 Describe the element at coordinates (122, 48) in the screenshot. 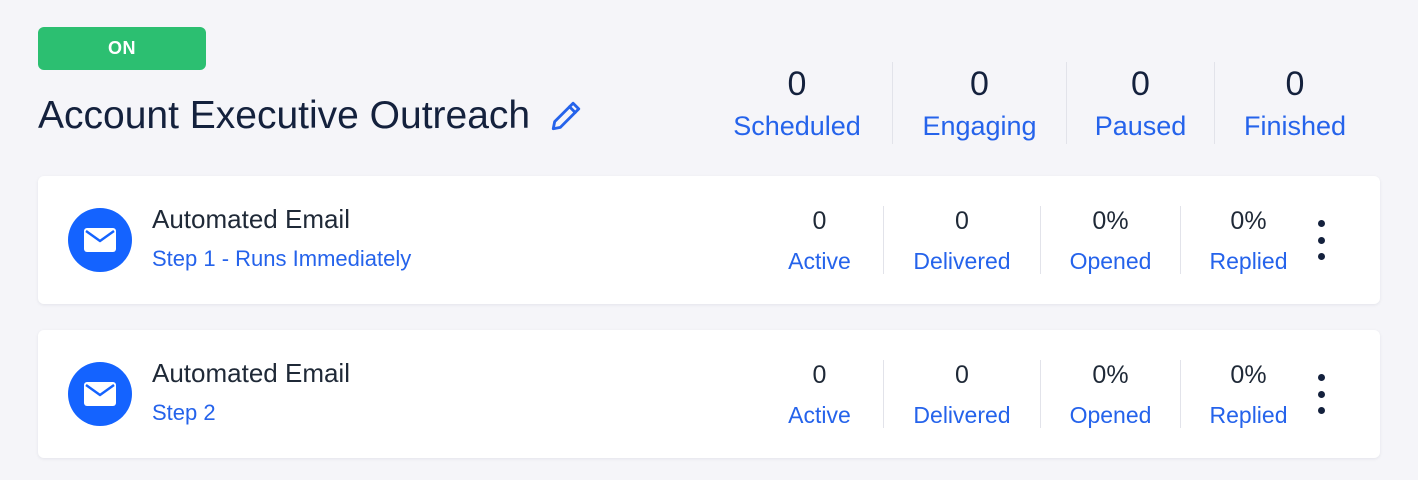

I see `status-toggle-on: ON` at that location.